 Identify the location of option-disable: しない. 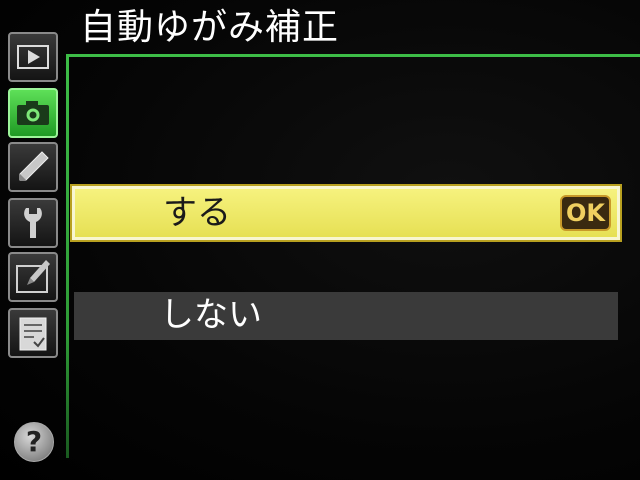
(346, 316).